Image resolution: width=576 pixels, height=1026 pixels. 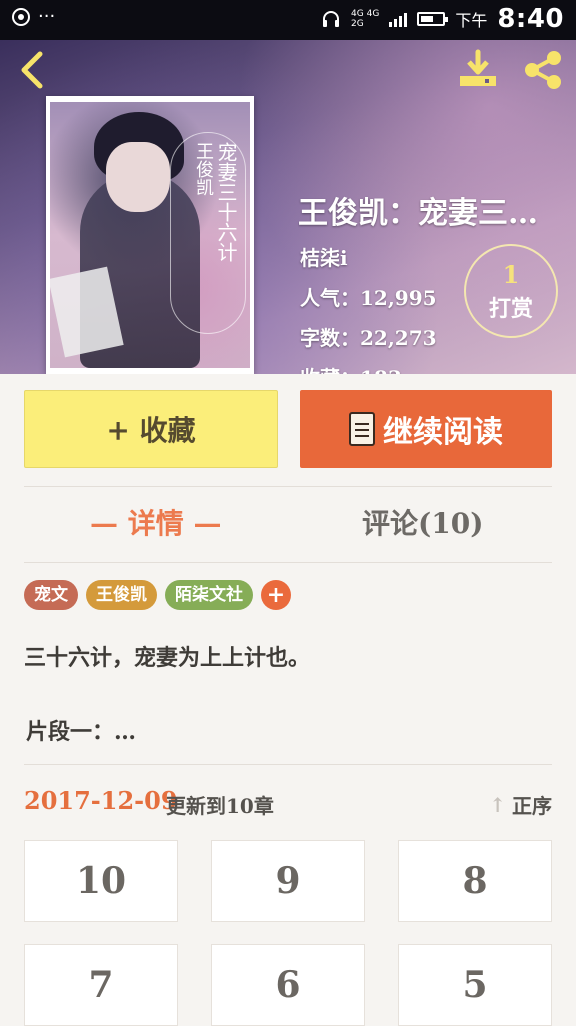 I want to click on add-favorite-label: + 收藏, so click(x=151, y=430).